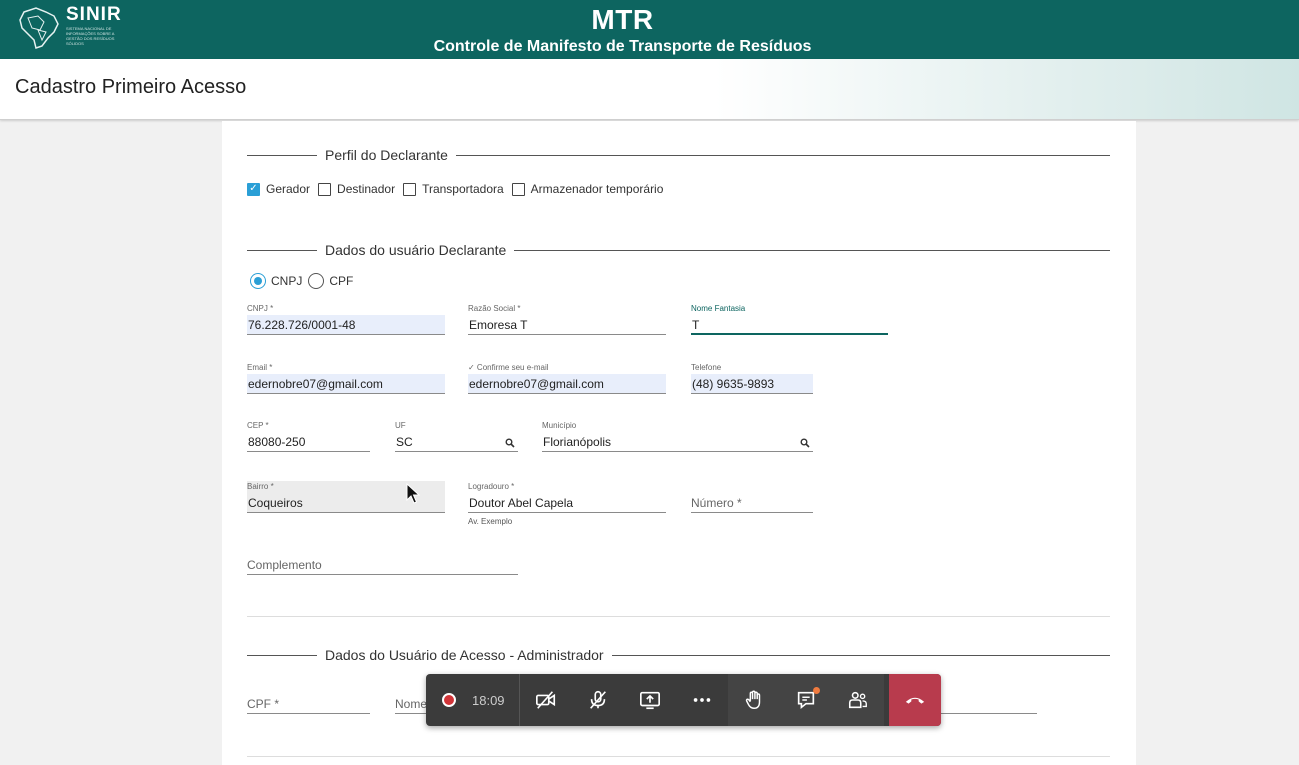 This screenshot has width=1299, height=765. I want to click on page-title-bar: Cadastro Primeiro Acesso, so click(649, 89).